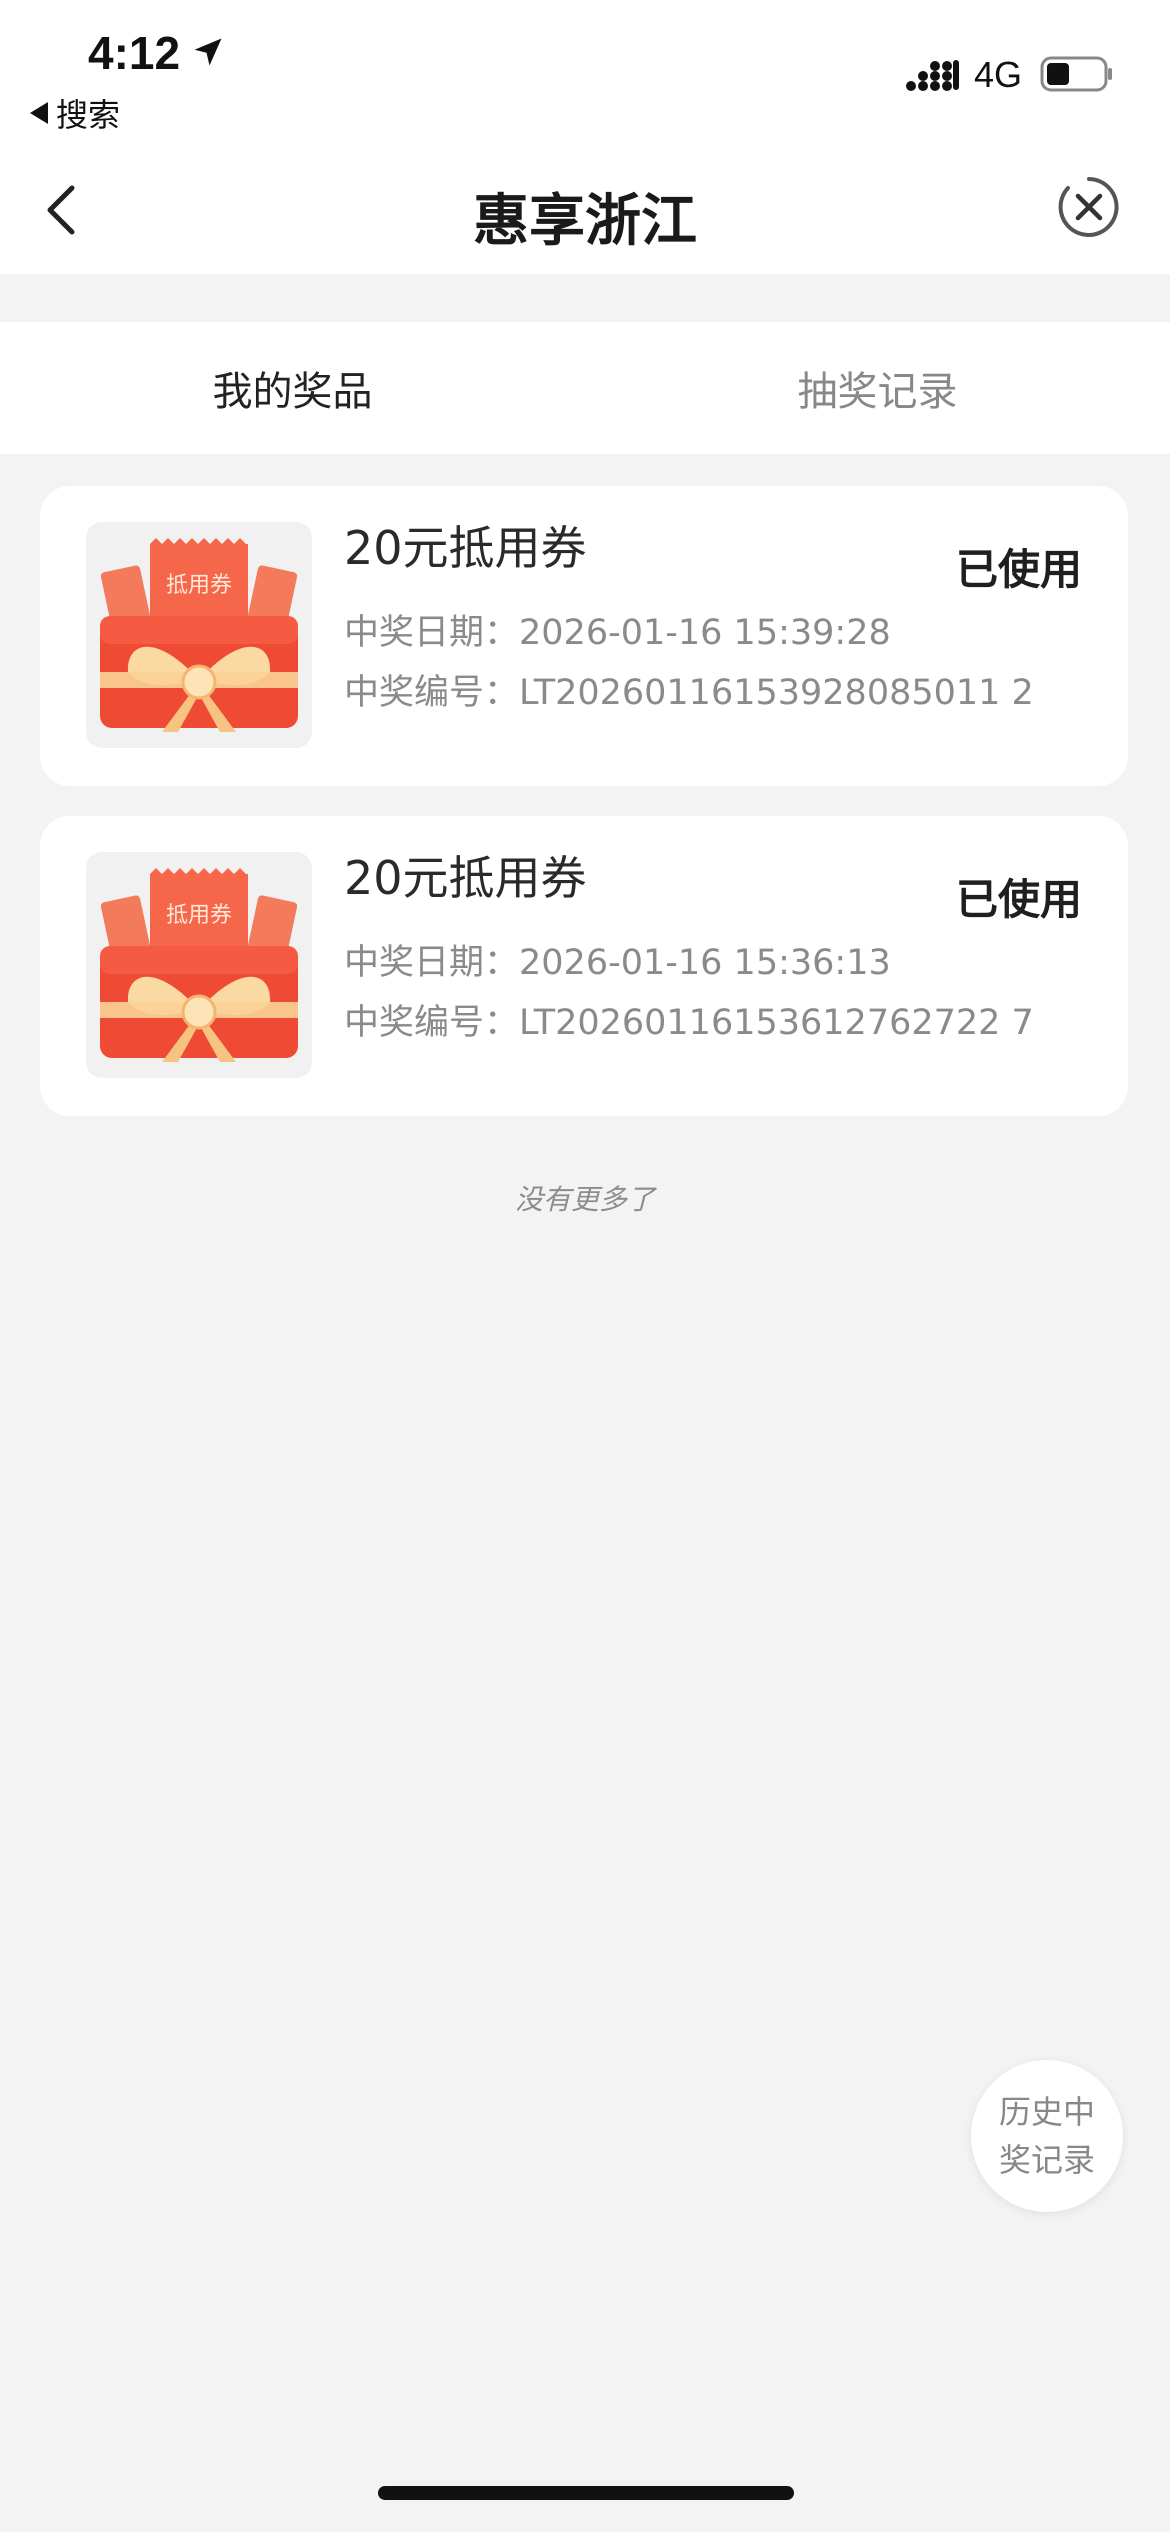 This screenshot has height=2532, width=1170. Describe the element at coordinates (88, 115) in the screenshot. I see `back-app-label: 搜索` at that location.